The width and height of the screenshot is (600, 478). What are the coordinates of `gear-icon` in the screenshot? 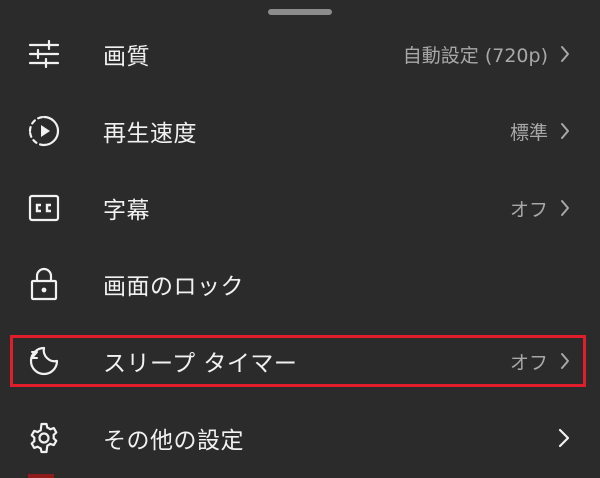 It's located at (44, 438).